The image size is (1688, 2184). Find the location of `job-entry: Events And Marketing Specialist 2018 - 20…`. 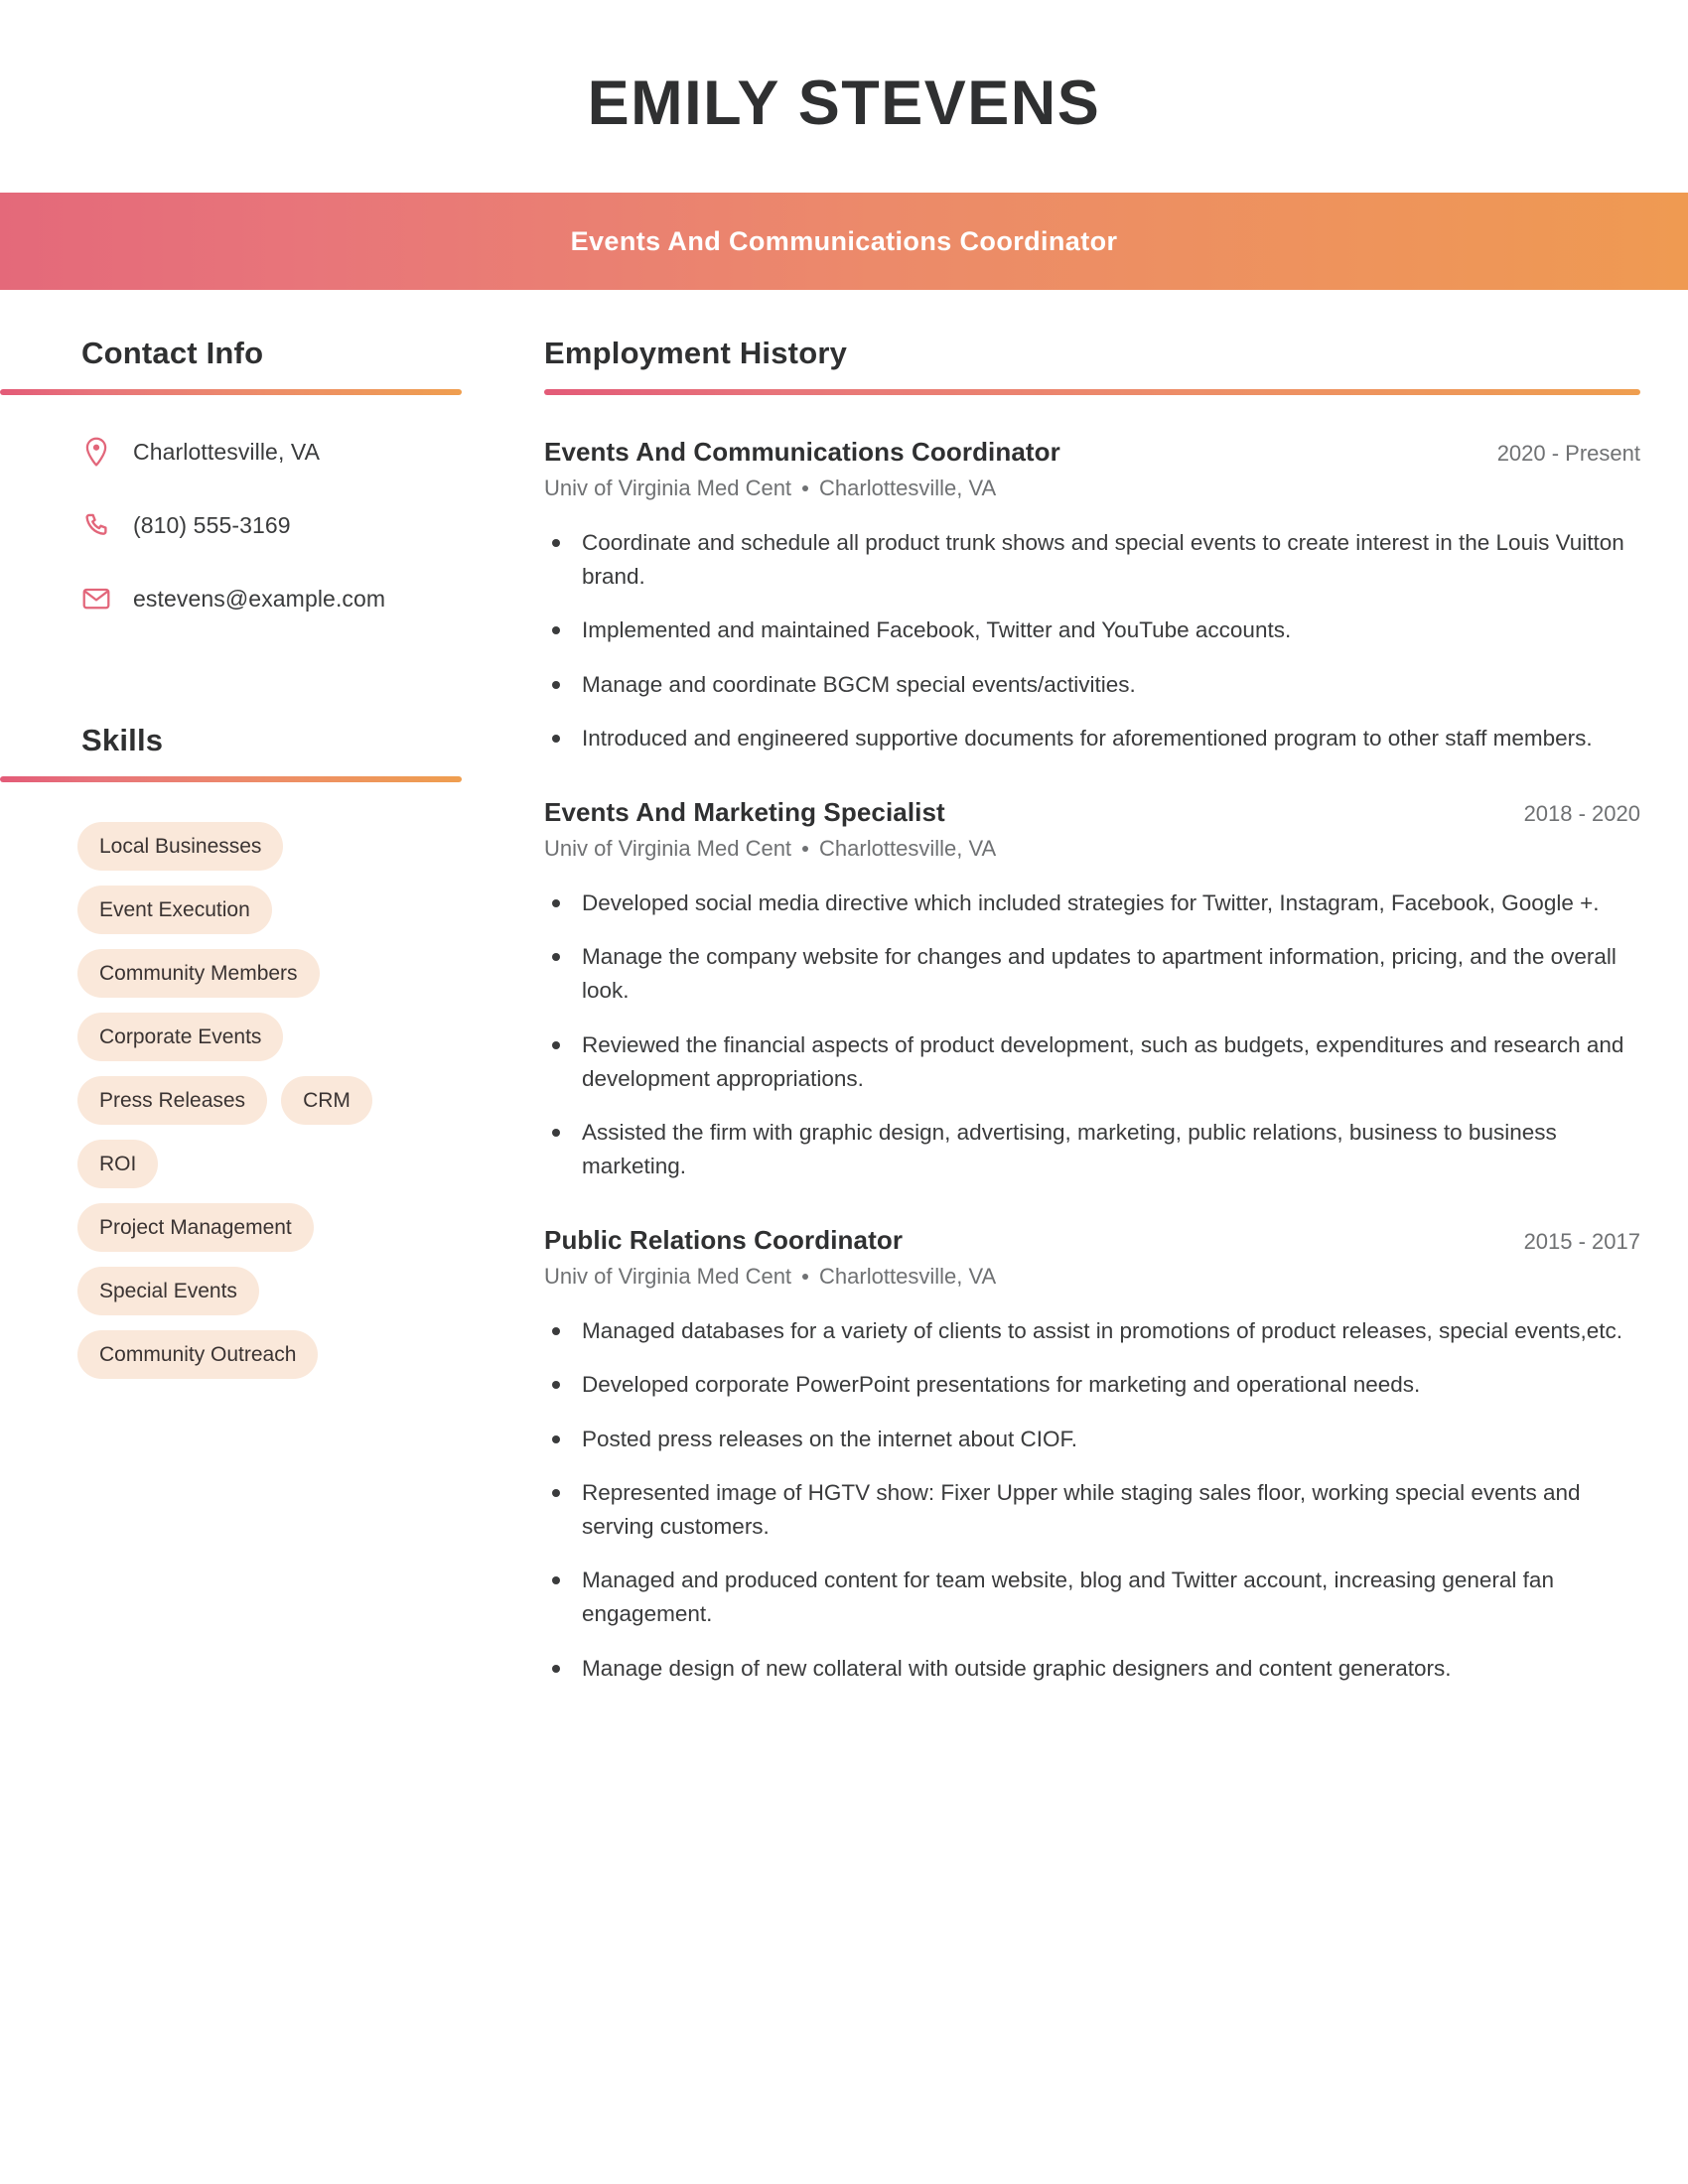

job-entry: Events And Marketing Specialist 2018 - 20… is located at coordinates (1092, 990).